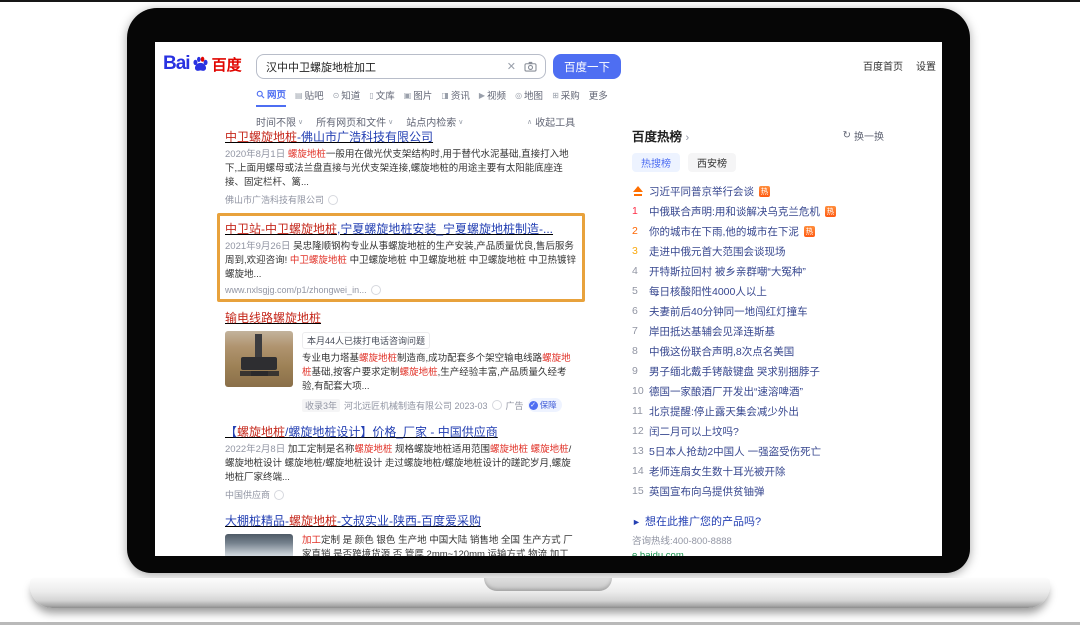  What do you see at coordinates (260, 94) in the screenshot?
I see `search-icon` at bounding box center [260, 94].